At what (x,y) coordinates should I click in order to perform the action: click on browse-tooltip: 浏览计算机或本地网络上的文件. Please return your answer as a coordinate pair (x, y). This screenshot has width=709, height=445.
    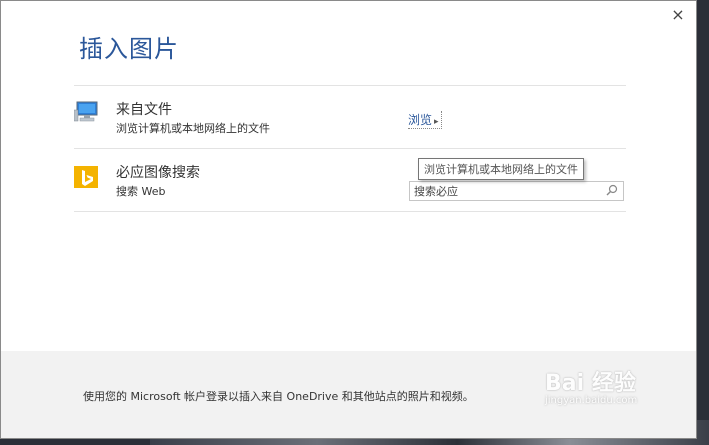
    Looking at the image, I should click on (501, 169).